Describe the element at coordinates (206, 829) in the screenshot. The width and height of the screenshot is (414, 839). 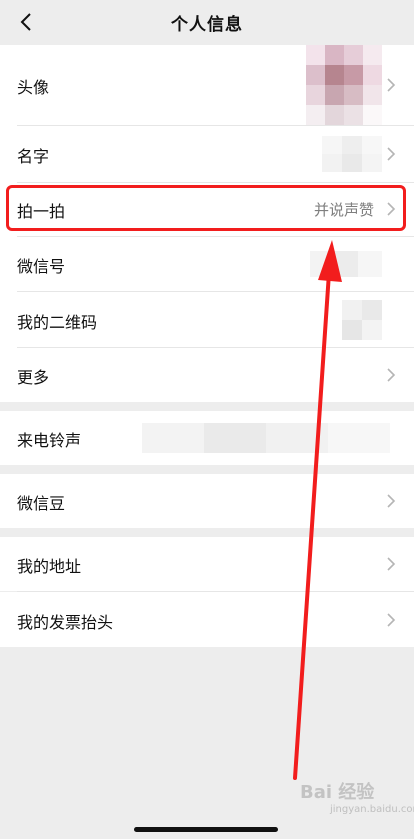
I see `home-indicator` at that location.